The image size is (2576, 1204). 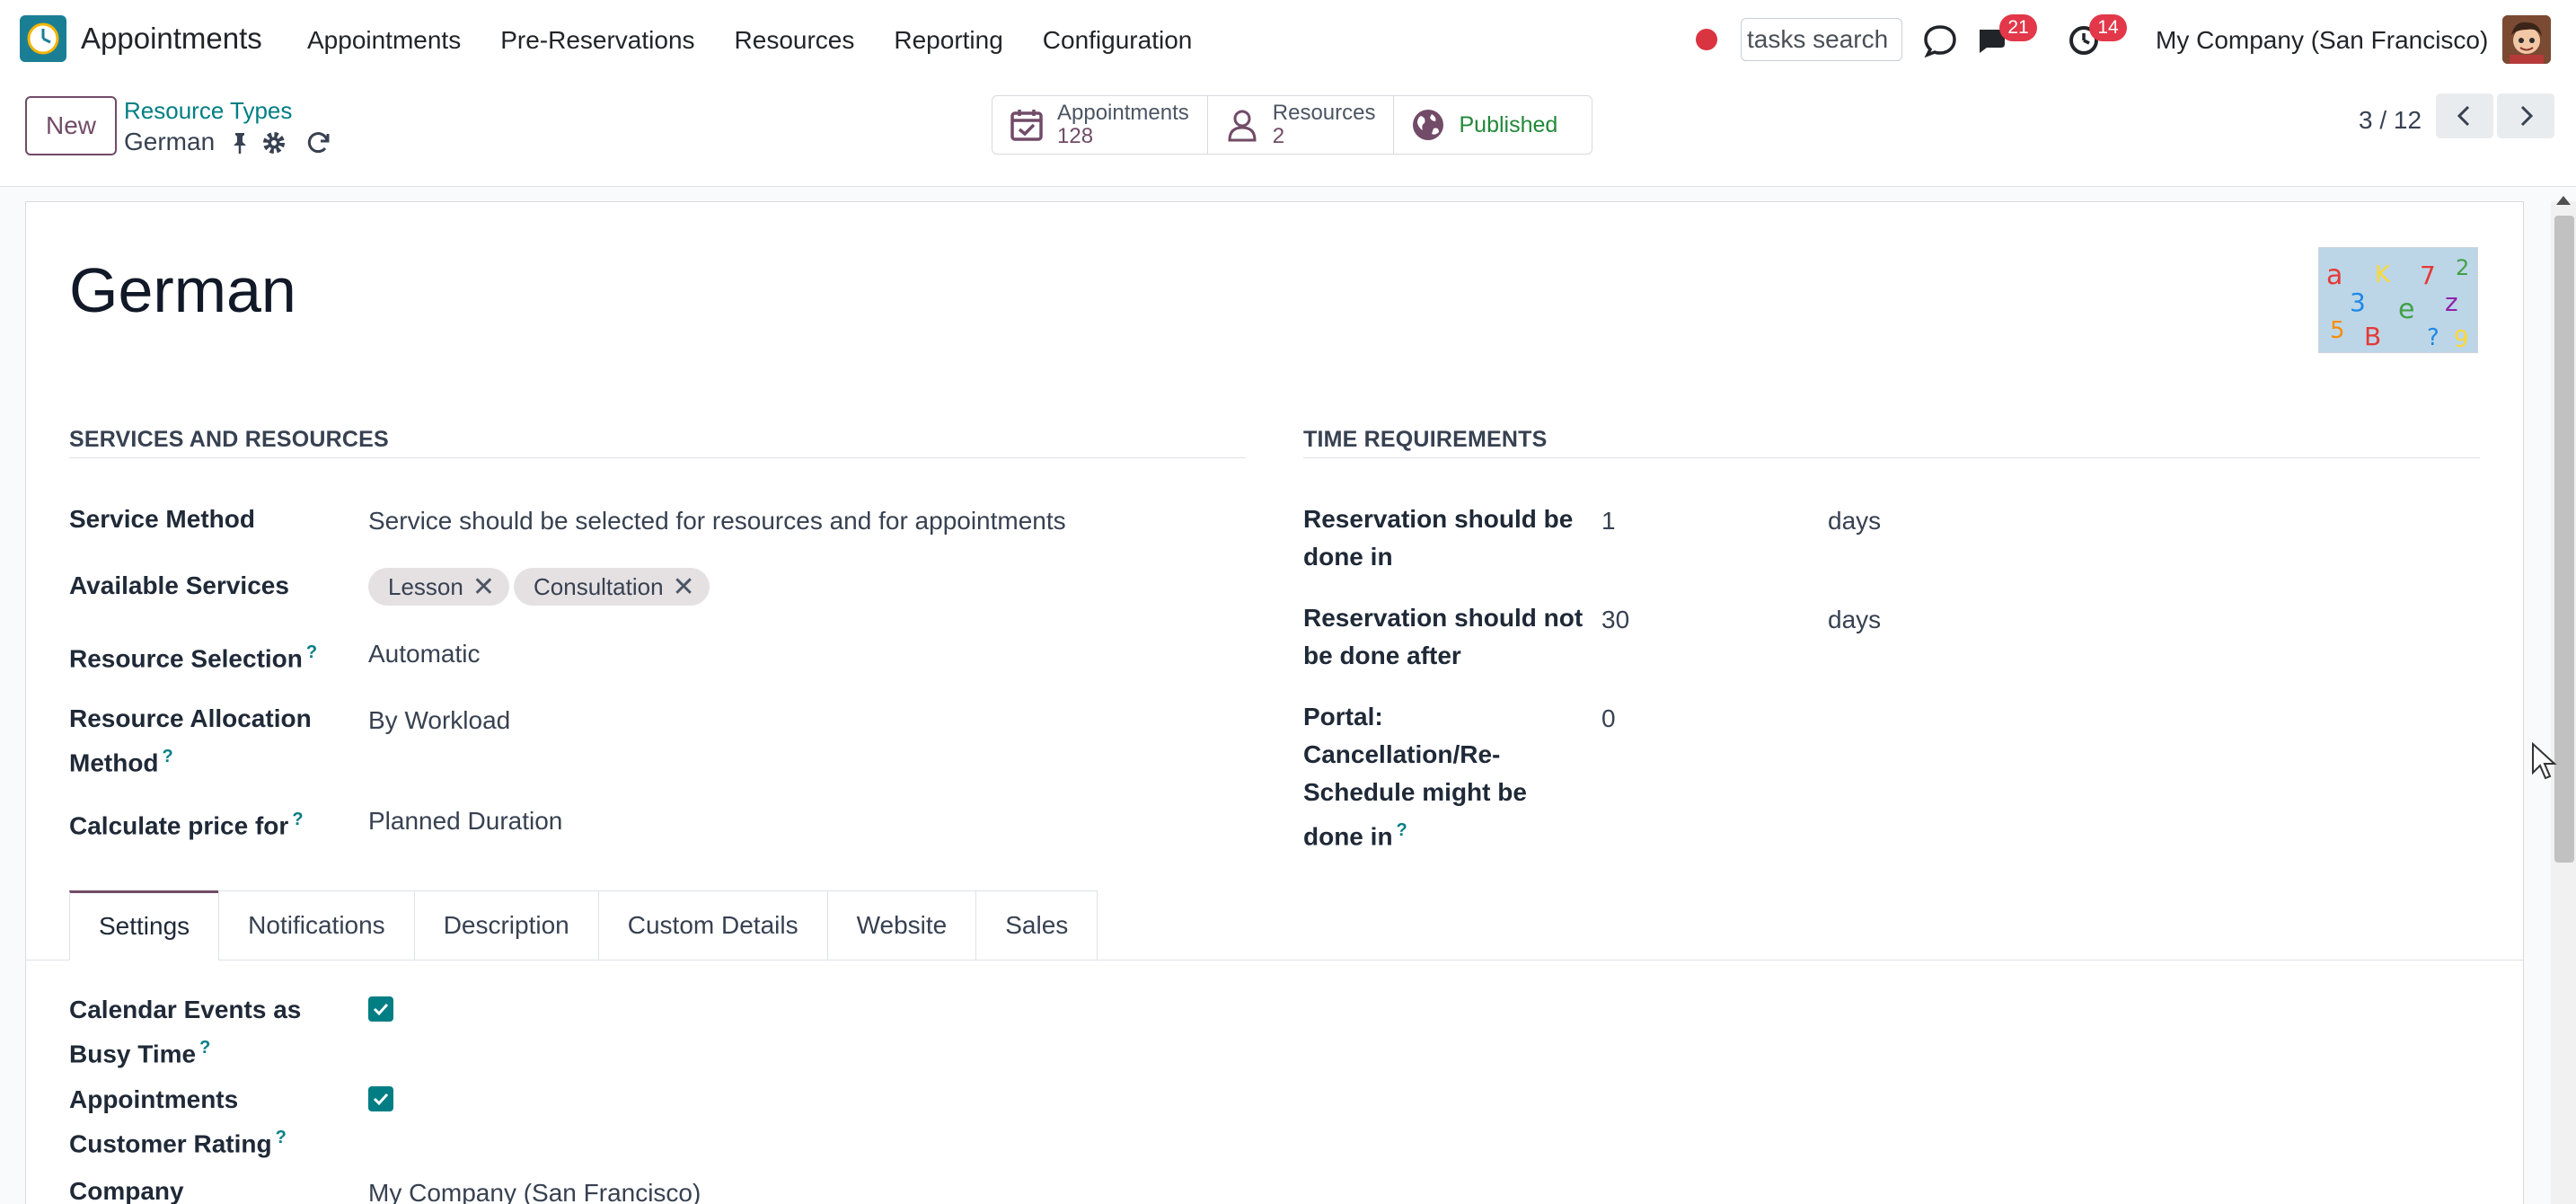 What do you see at coordinates (597, 40) in the screenshot?
I see `menu-pre-reservations: Pre-Reservations` at bounding box center [597, 40].